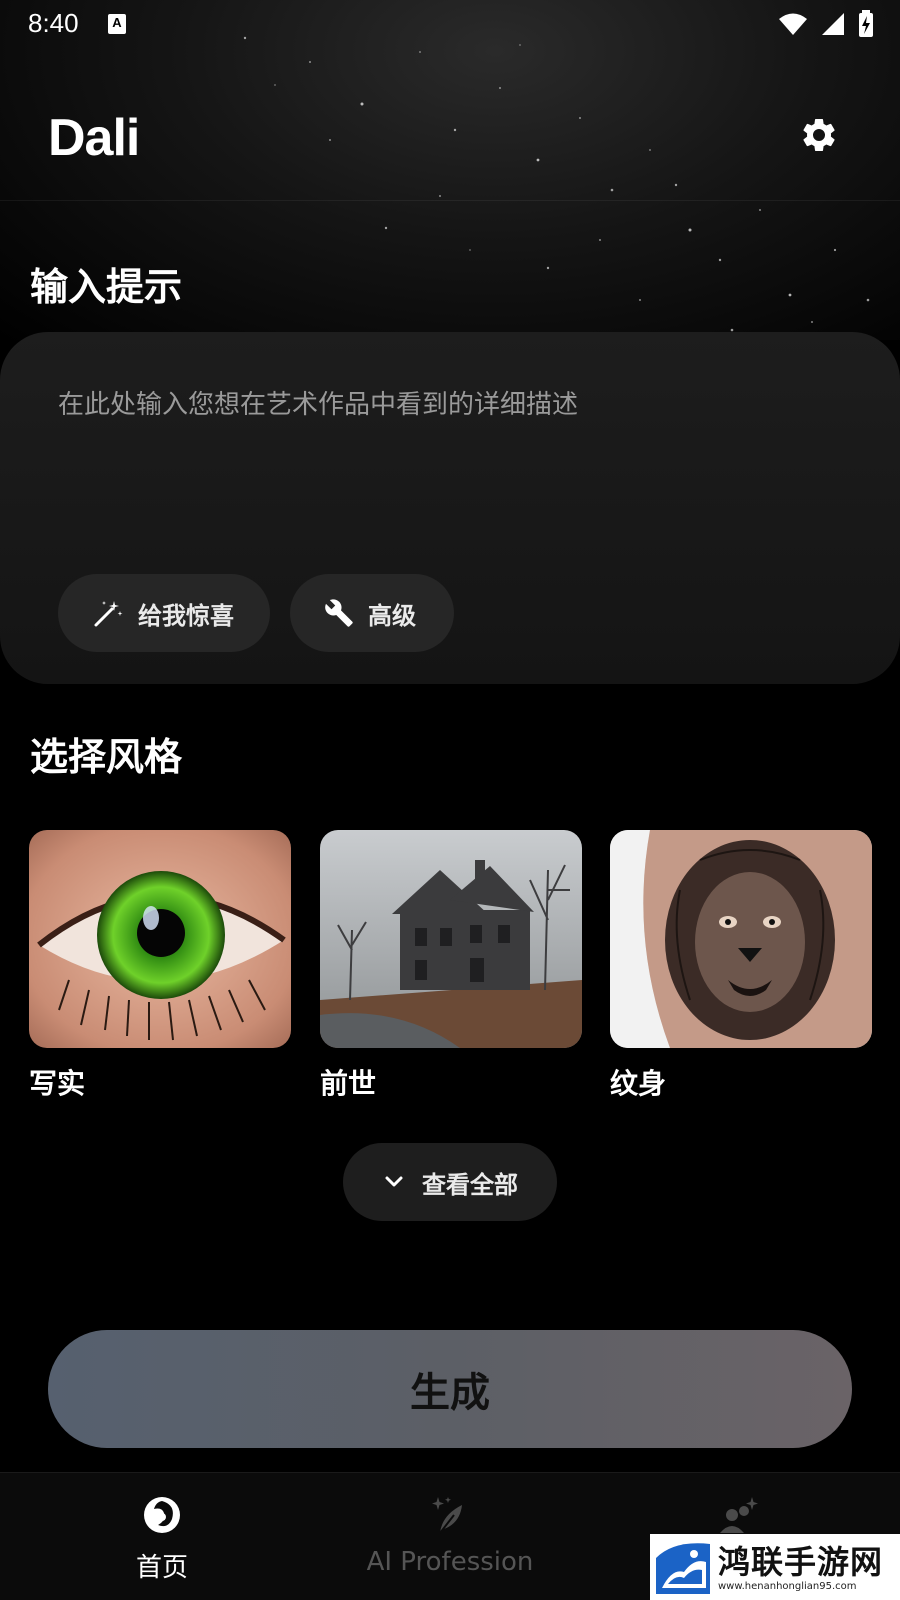 Image resolution: width=900 pixels, height=1600 pixels. What do you see at coordinates (638, 1083) in the screenshot?
I see `style-label-tattoo: 纹身` at bounding box center [638, 1083].